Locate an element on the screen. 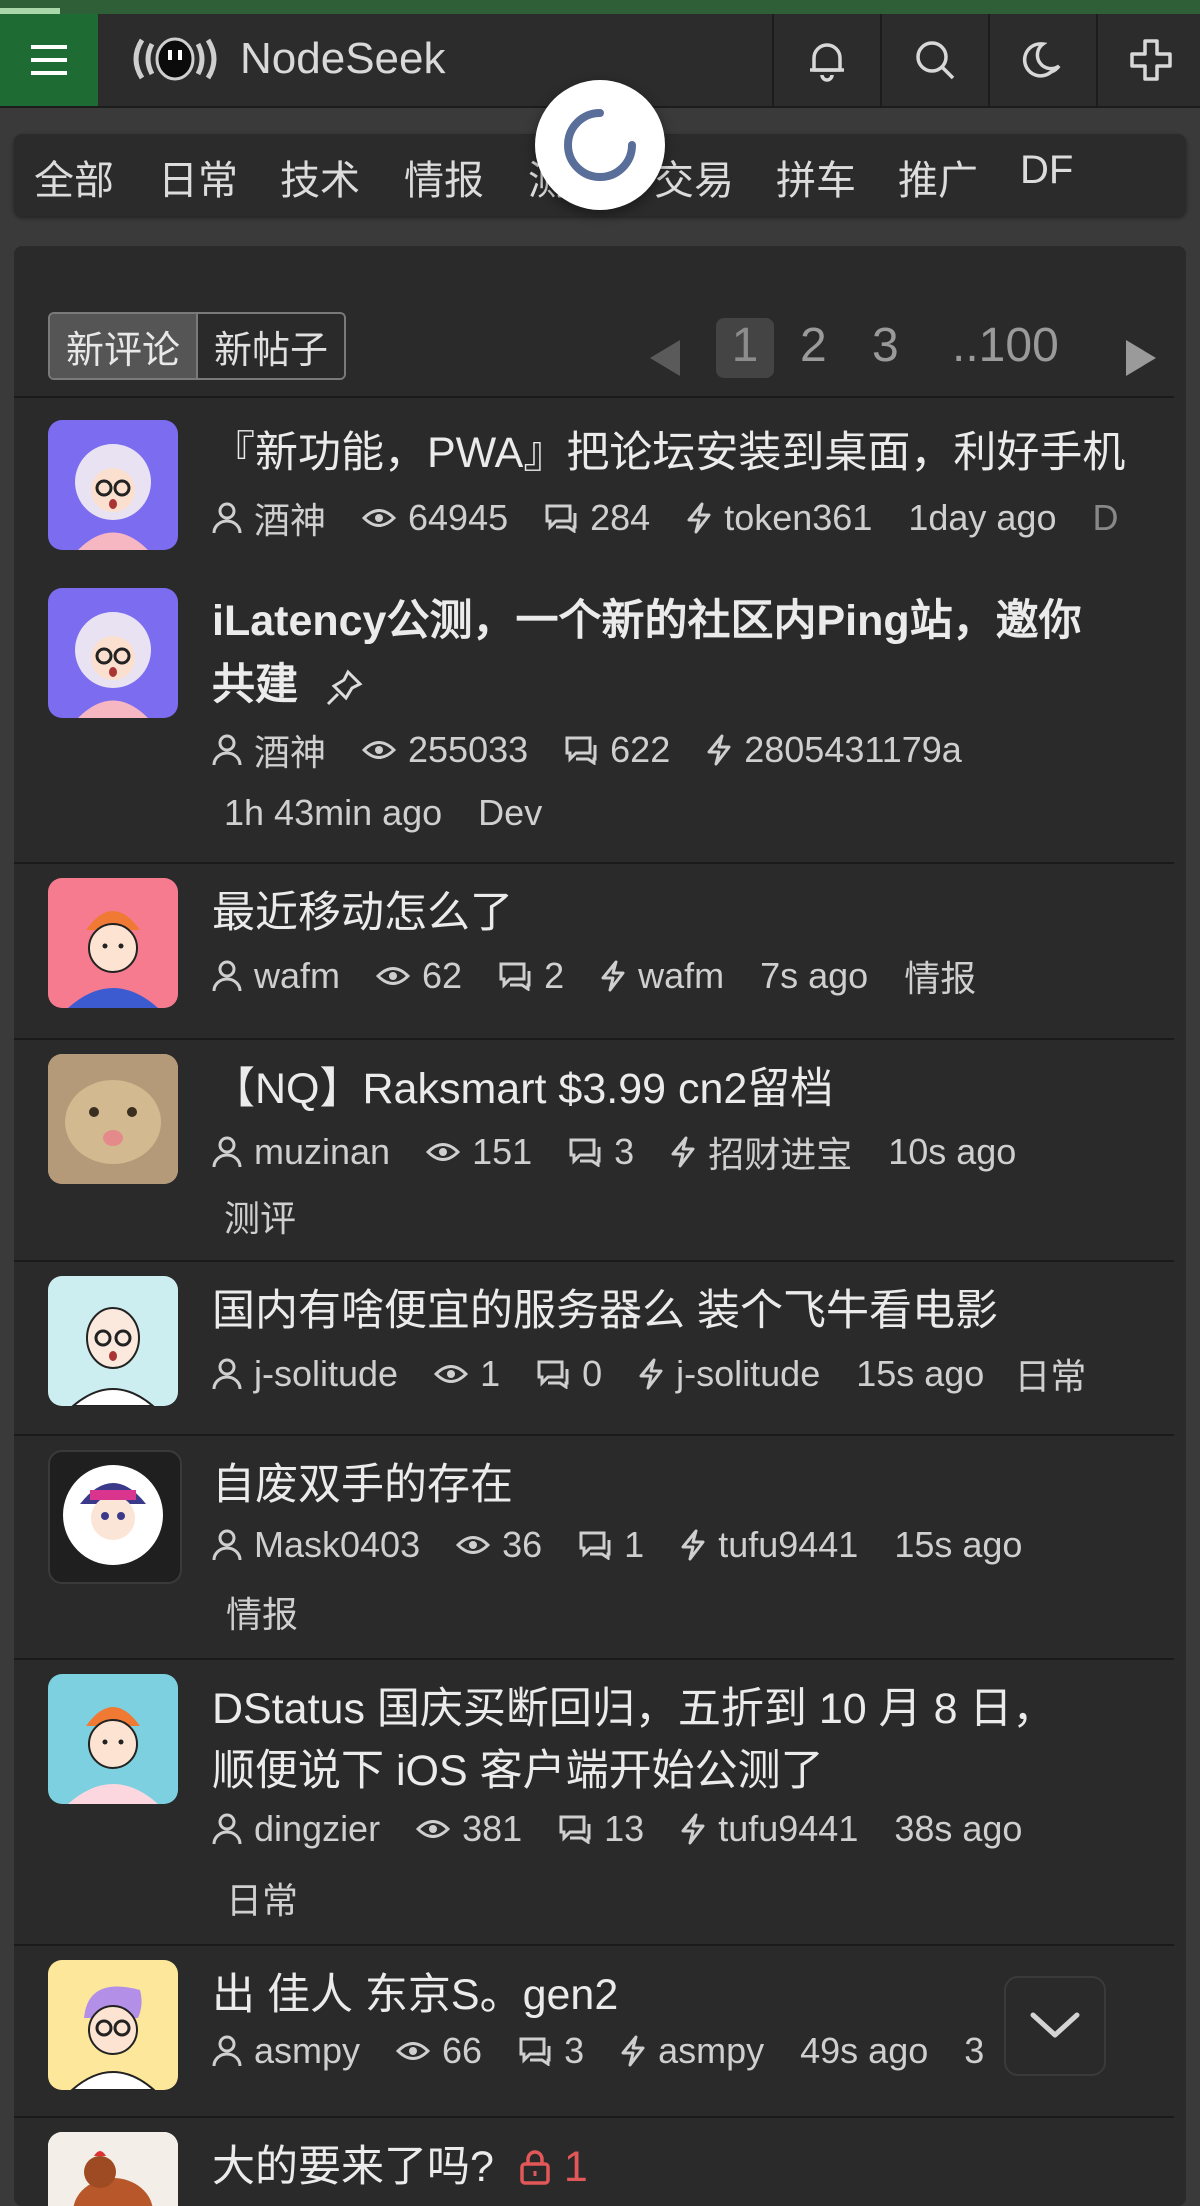  post-meta-line2: 情报 is located at coordinates (262, 1612).